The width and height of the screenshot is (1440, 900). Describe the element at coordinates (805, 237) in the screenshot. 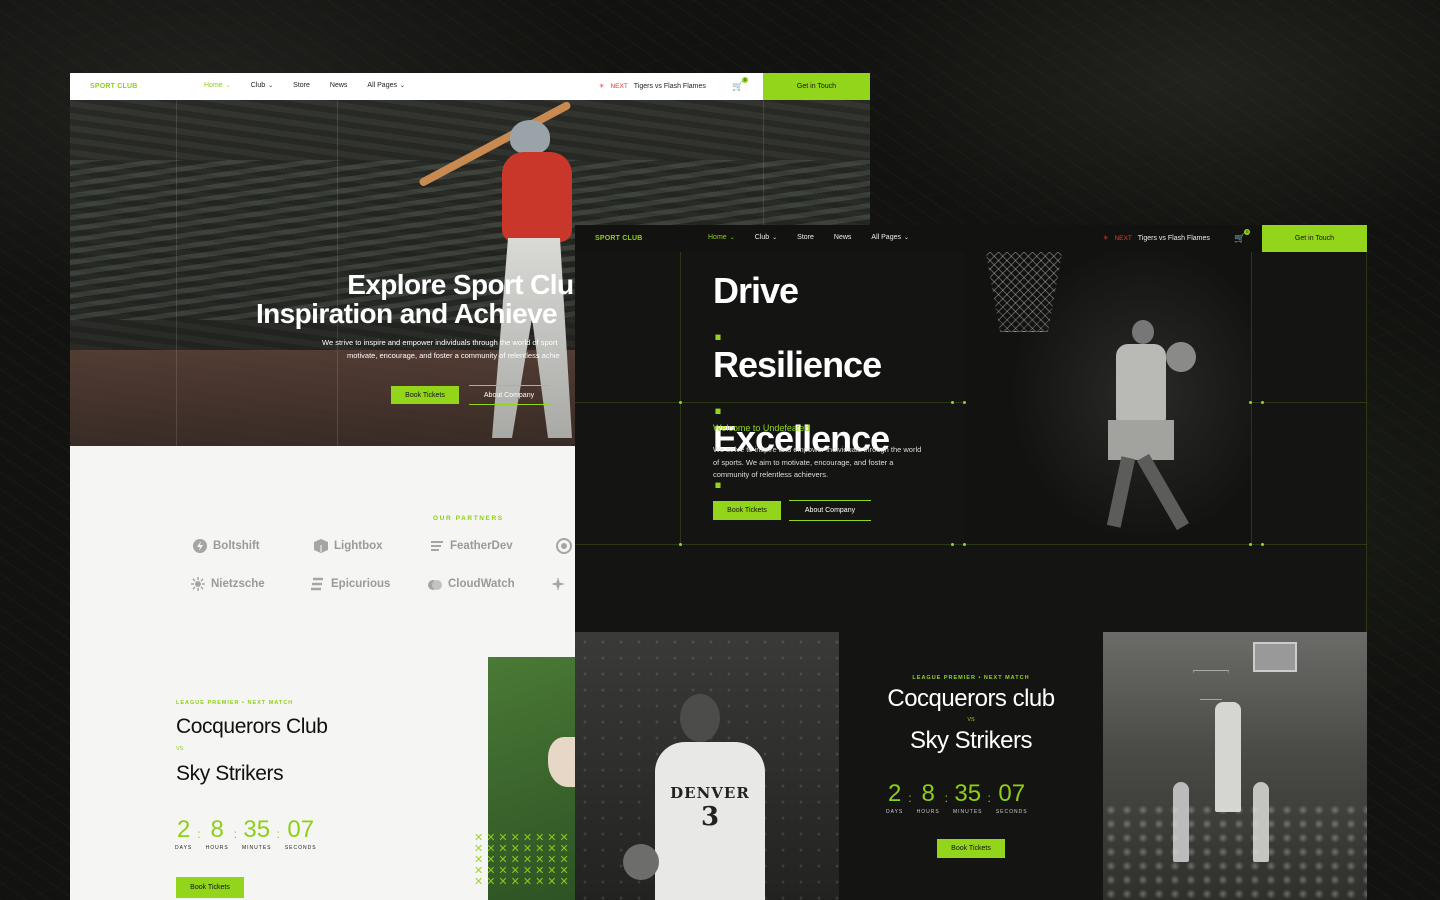

I see `dark-nav-store: Store` at that location.